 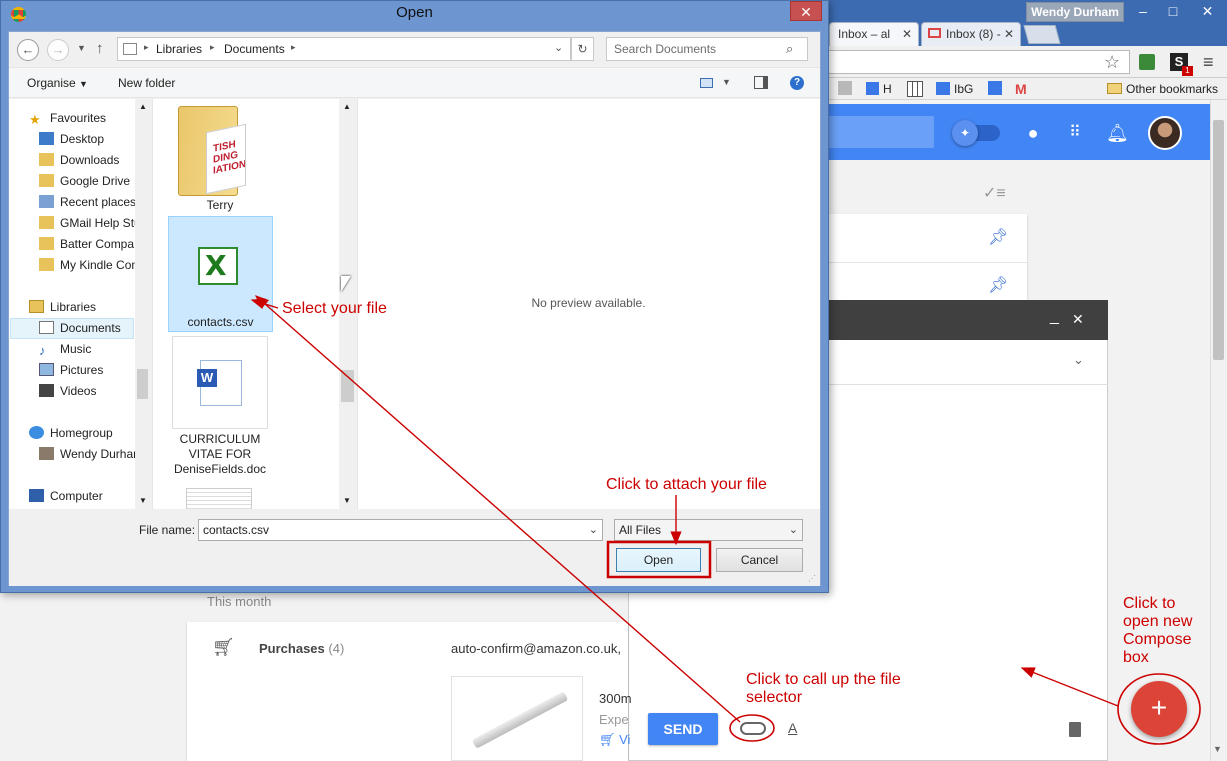 What do you see at coordinates (344, 49) in the screenshot?
I see `address-bar: ▸ Libraries ▸ Documents ▸ ⌄` at bounding box center [344, 49].